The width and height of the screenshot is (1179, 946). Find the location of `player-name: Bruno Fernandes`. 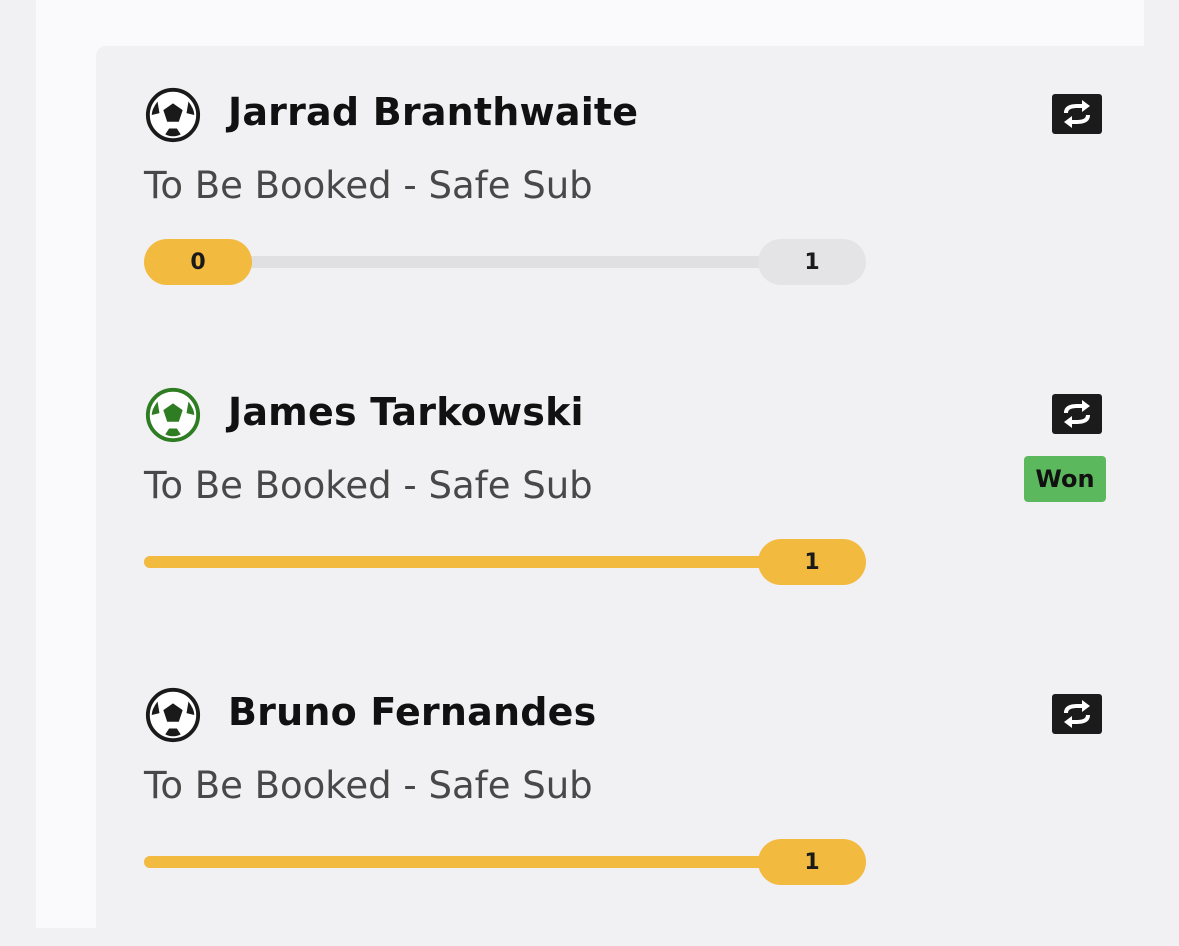

player-name: Bruno Fernandes is located at coordinates (412, 712).